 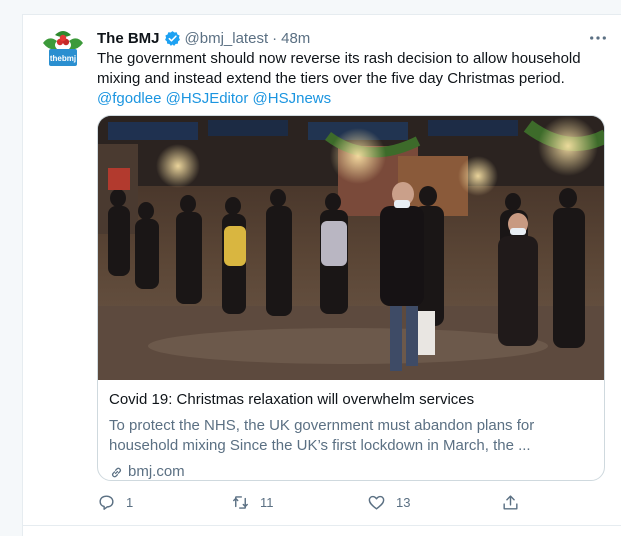 What do you see at coordinates (252, 502) in the screenshot?
I see `retweet-button: 11` at bounding box center [252, 502].